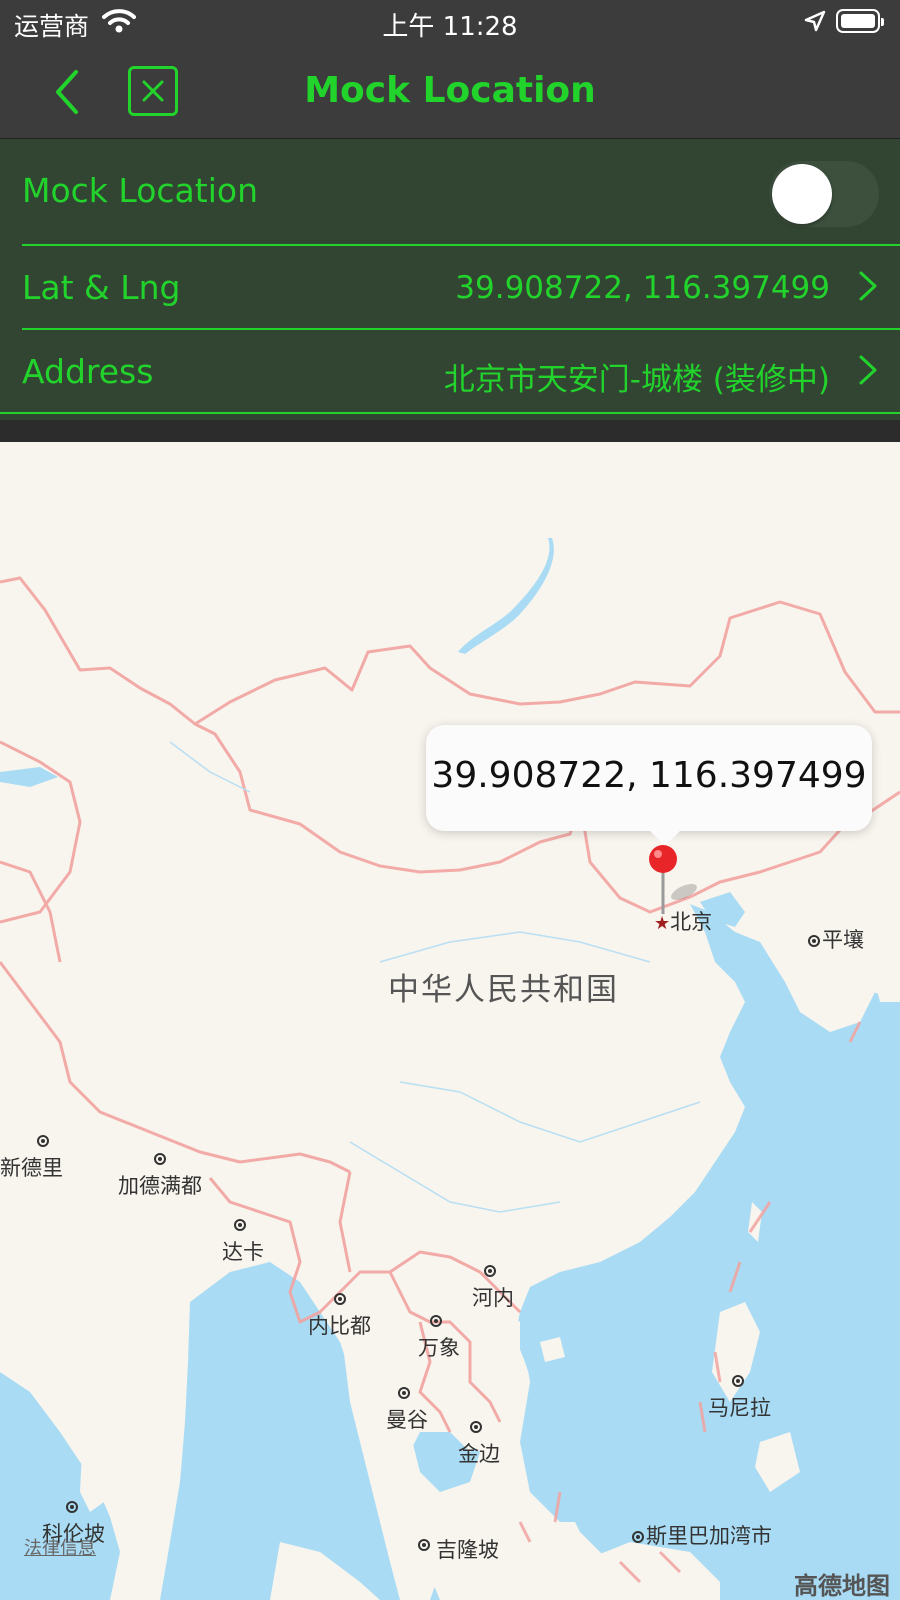 Image resolution: width=900 pixels, height=1600 pixels. What do you see at coordinates (802, 194) in the screenshot?
I see `toggle-knob` at bounding box center [802, 194].